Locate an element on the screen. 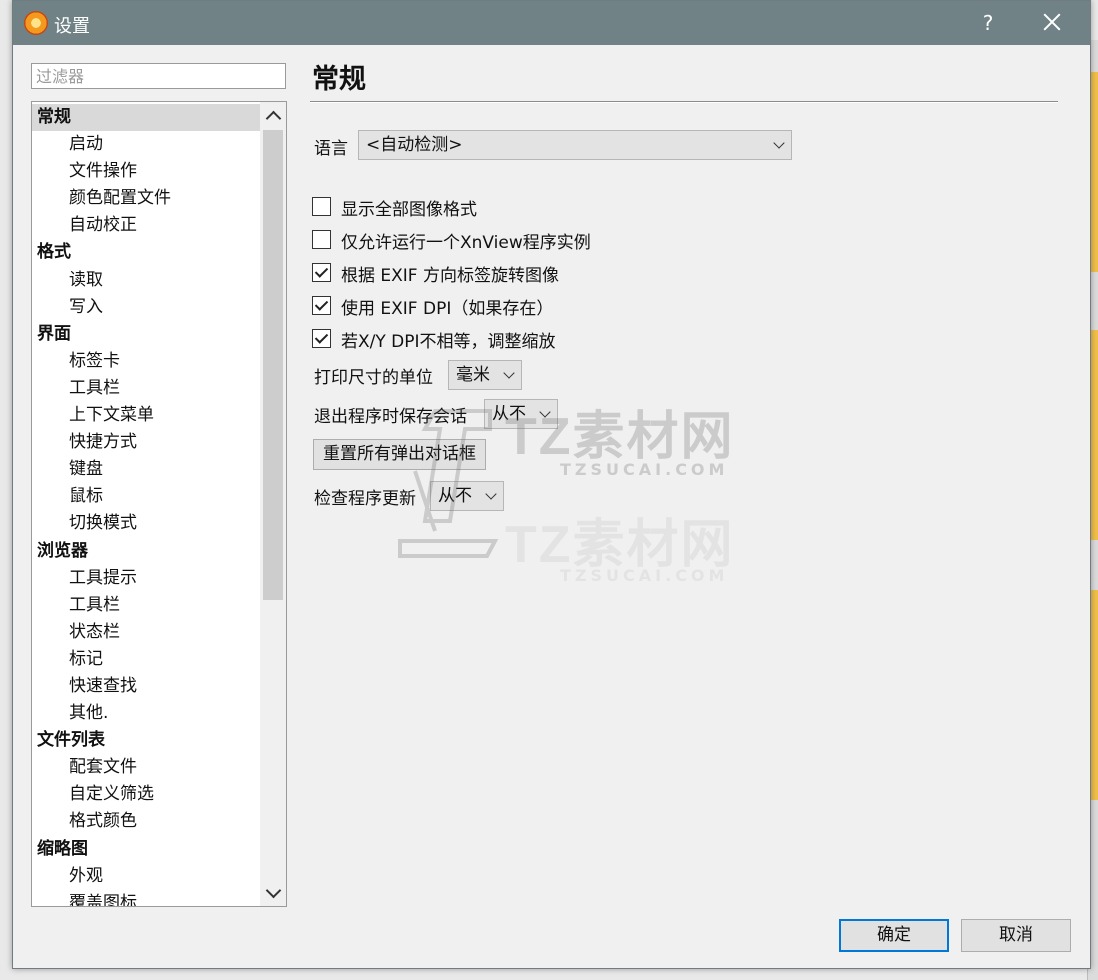 The image size is (1098, 980). single-instance-label: 仅允许运行一个XnView程序实例 is located at coordinates (466, 243).